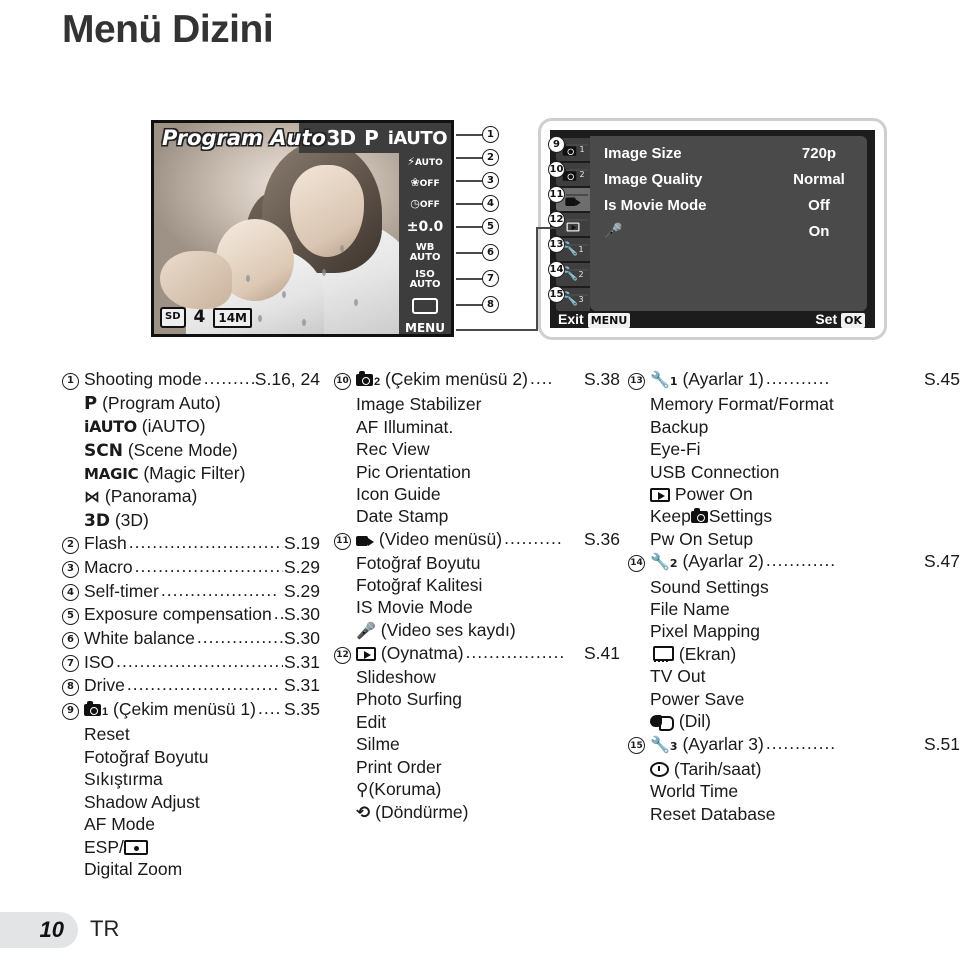  I want to click on index-entry: AF Mode, so click(191, 824).